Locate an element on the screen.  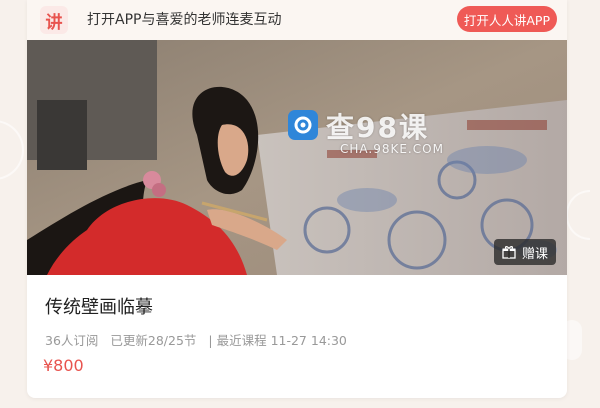
update-progress: 已更新28/25节 is located at coordinates (153, 340).